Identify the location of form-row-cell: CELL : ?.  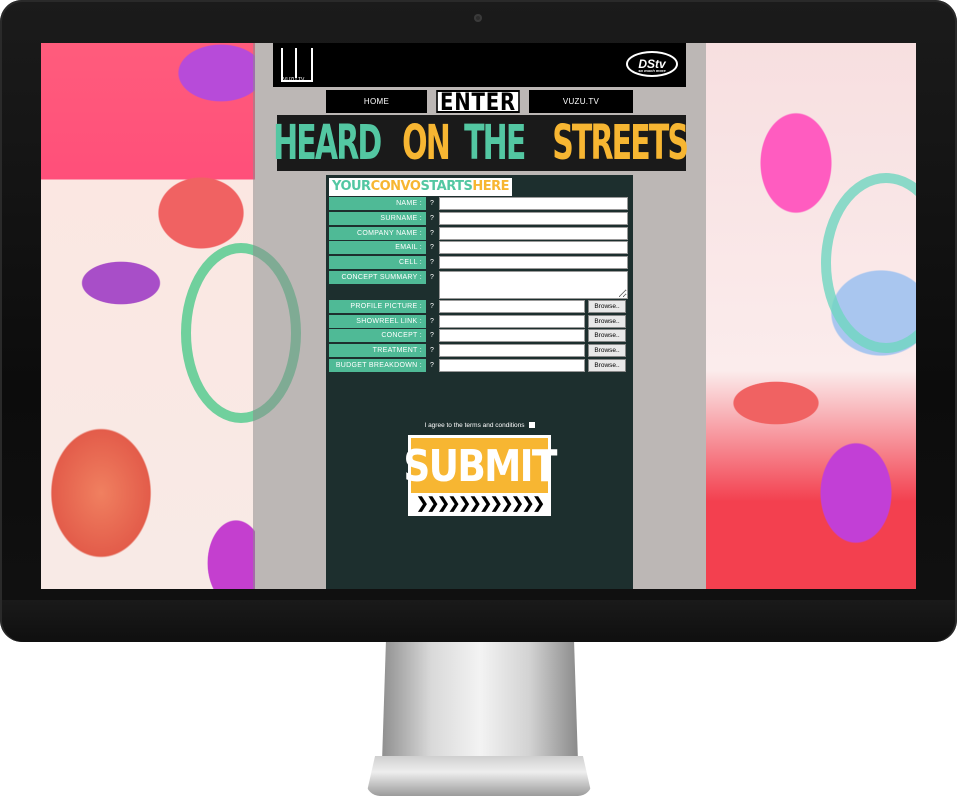
(478, 262).